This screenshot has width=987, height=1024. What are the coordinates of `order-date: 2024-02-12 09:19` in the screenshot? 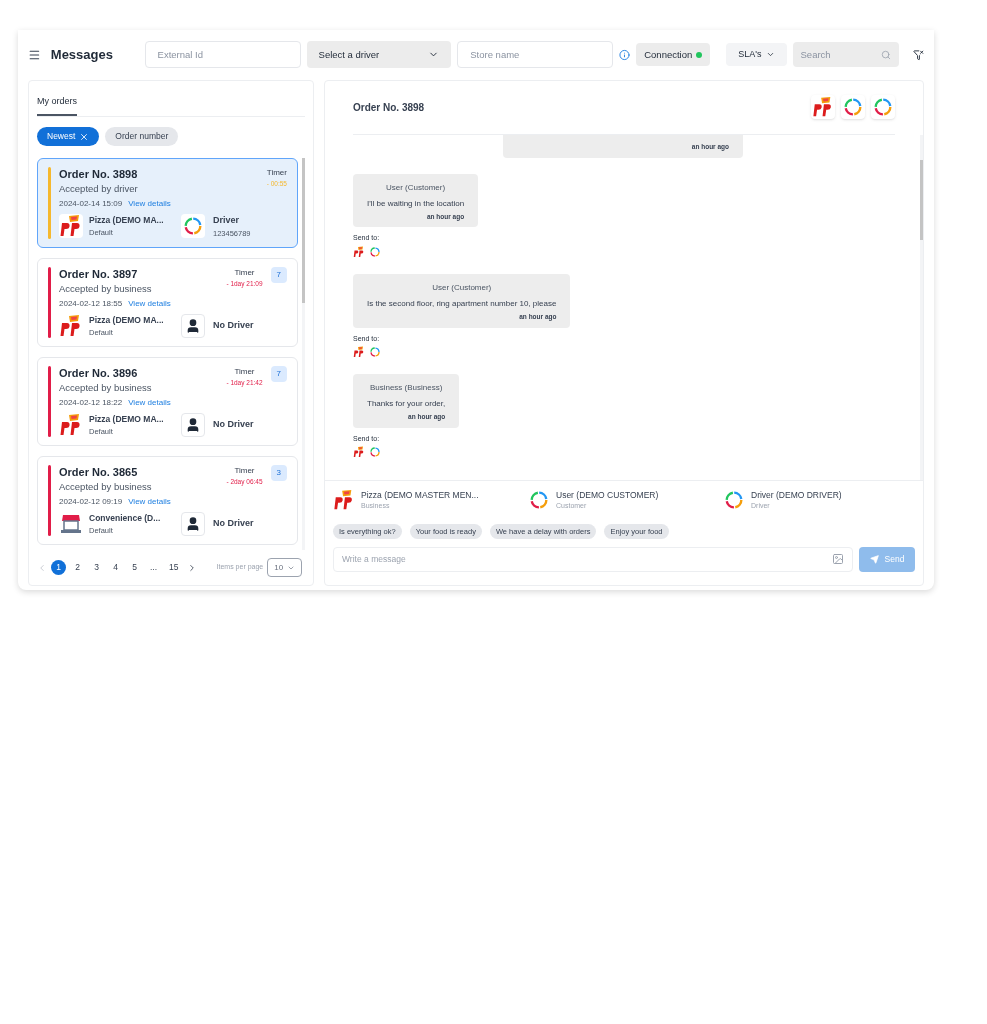 It's located at (91, 501).